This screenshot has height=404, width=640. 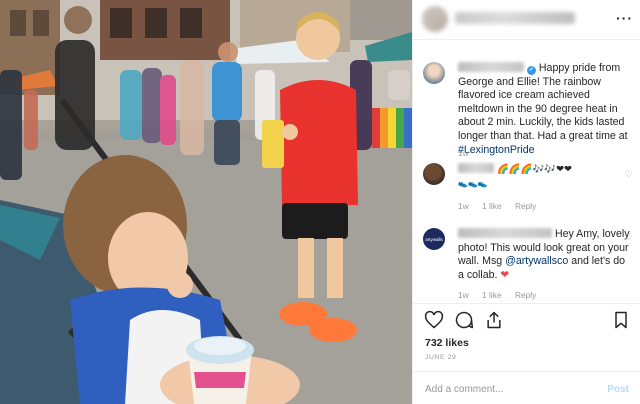 I want to click on post-button: Post, so click(x=618, y=389).